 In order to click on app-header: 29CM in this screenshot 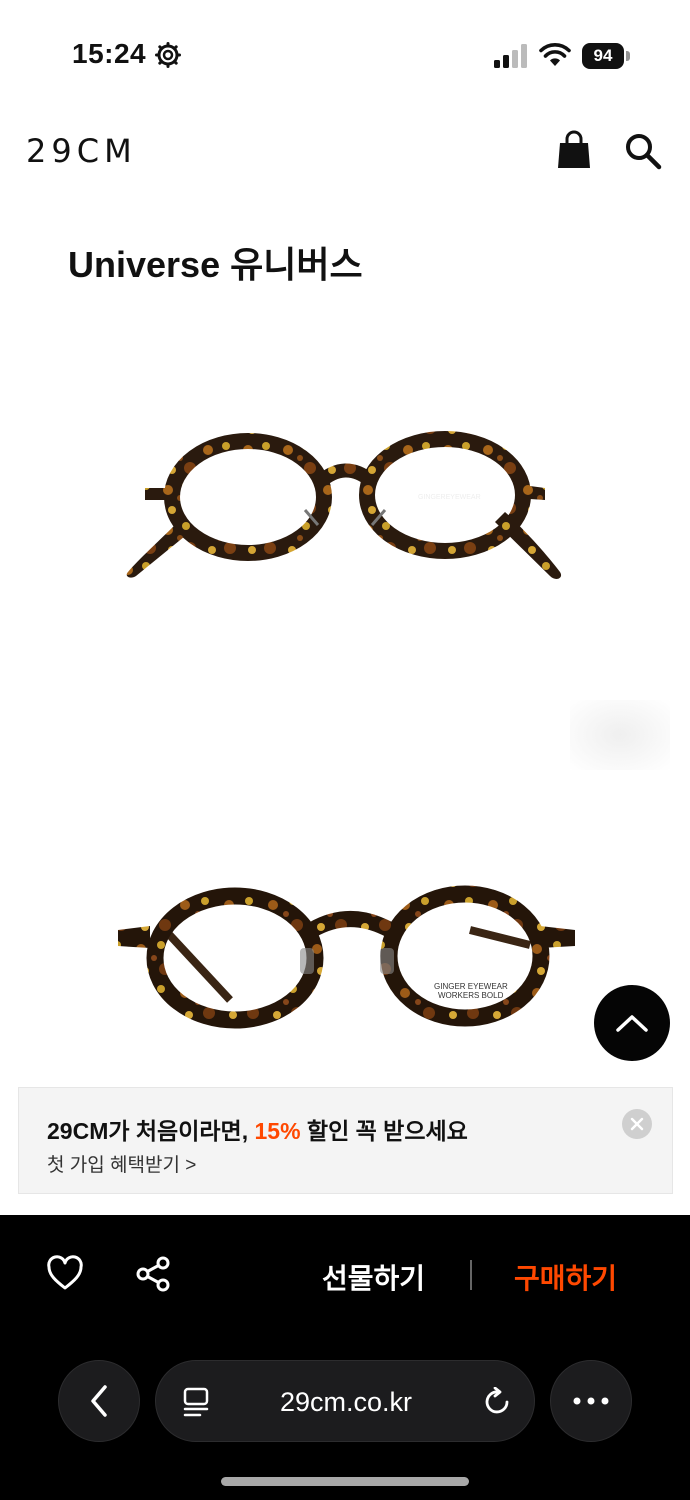, I will do `click(345, 153)`.